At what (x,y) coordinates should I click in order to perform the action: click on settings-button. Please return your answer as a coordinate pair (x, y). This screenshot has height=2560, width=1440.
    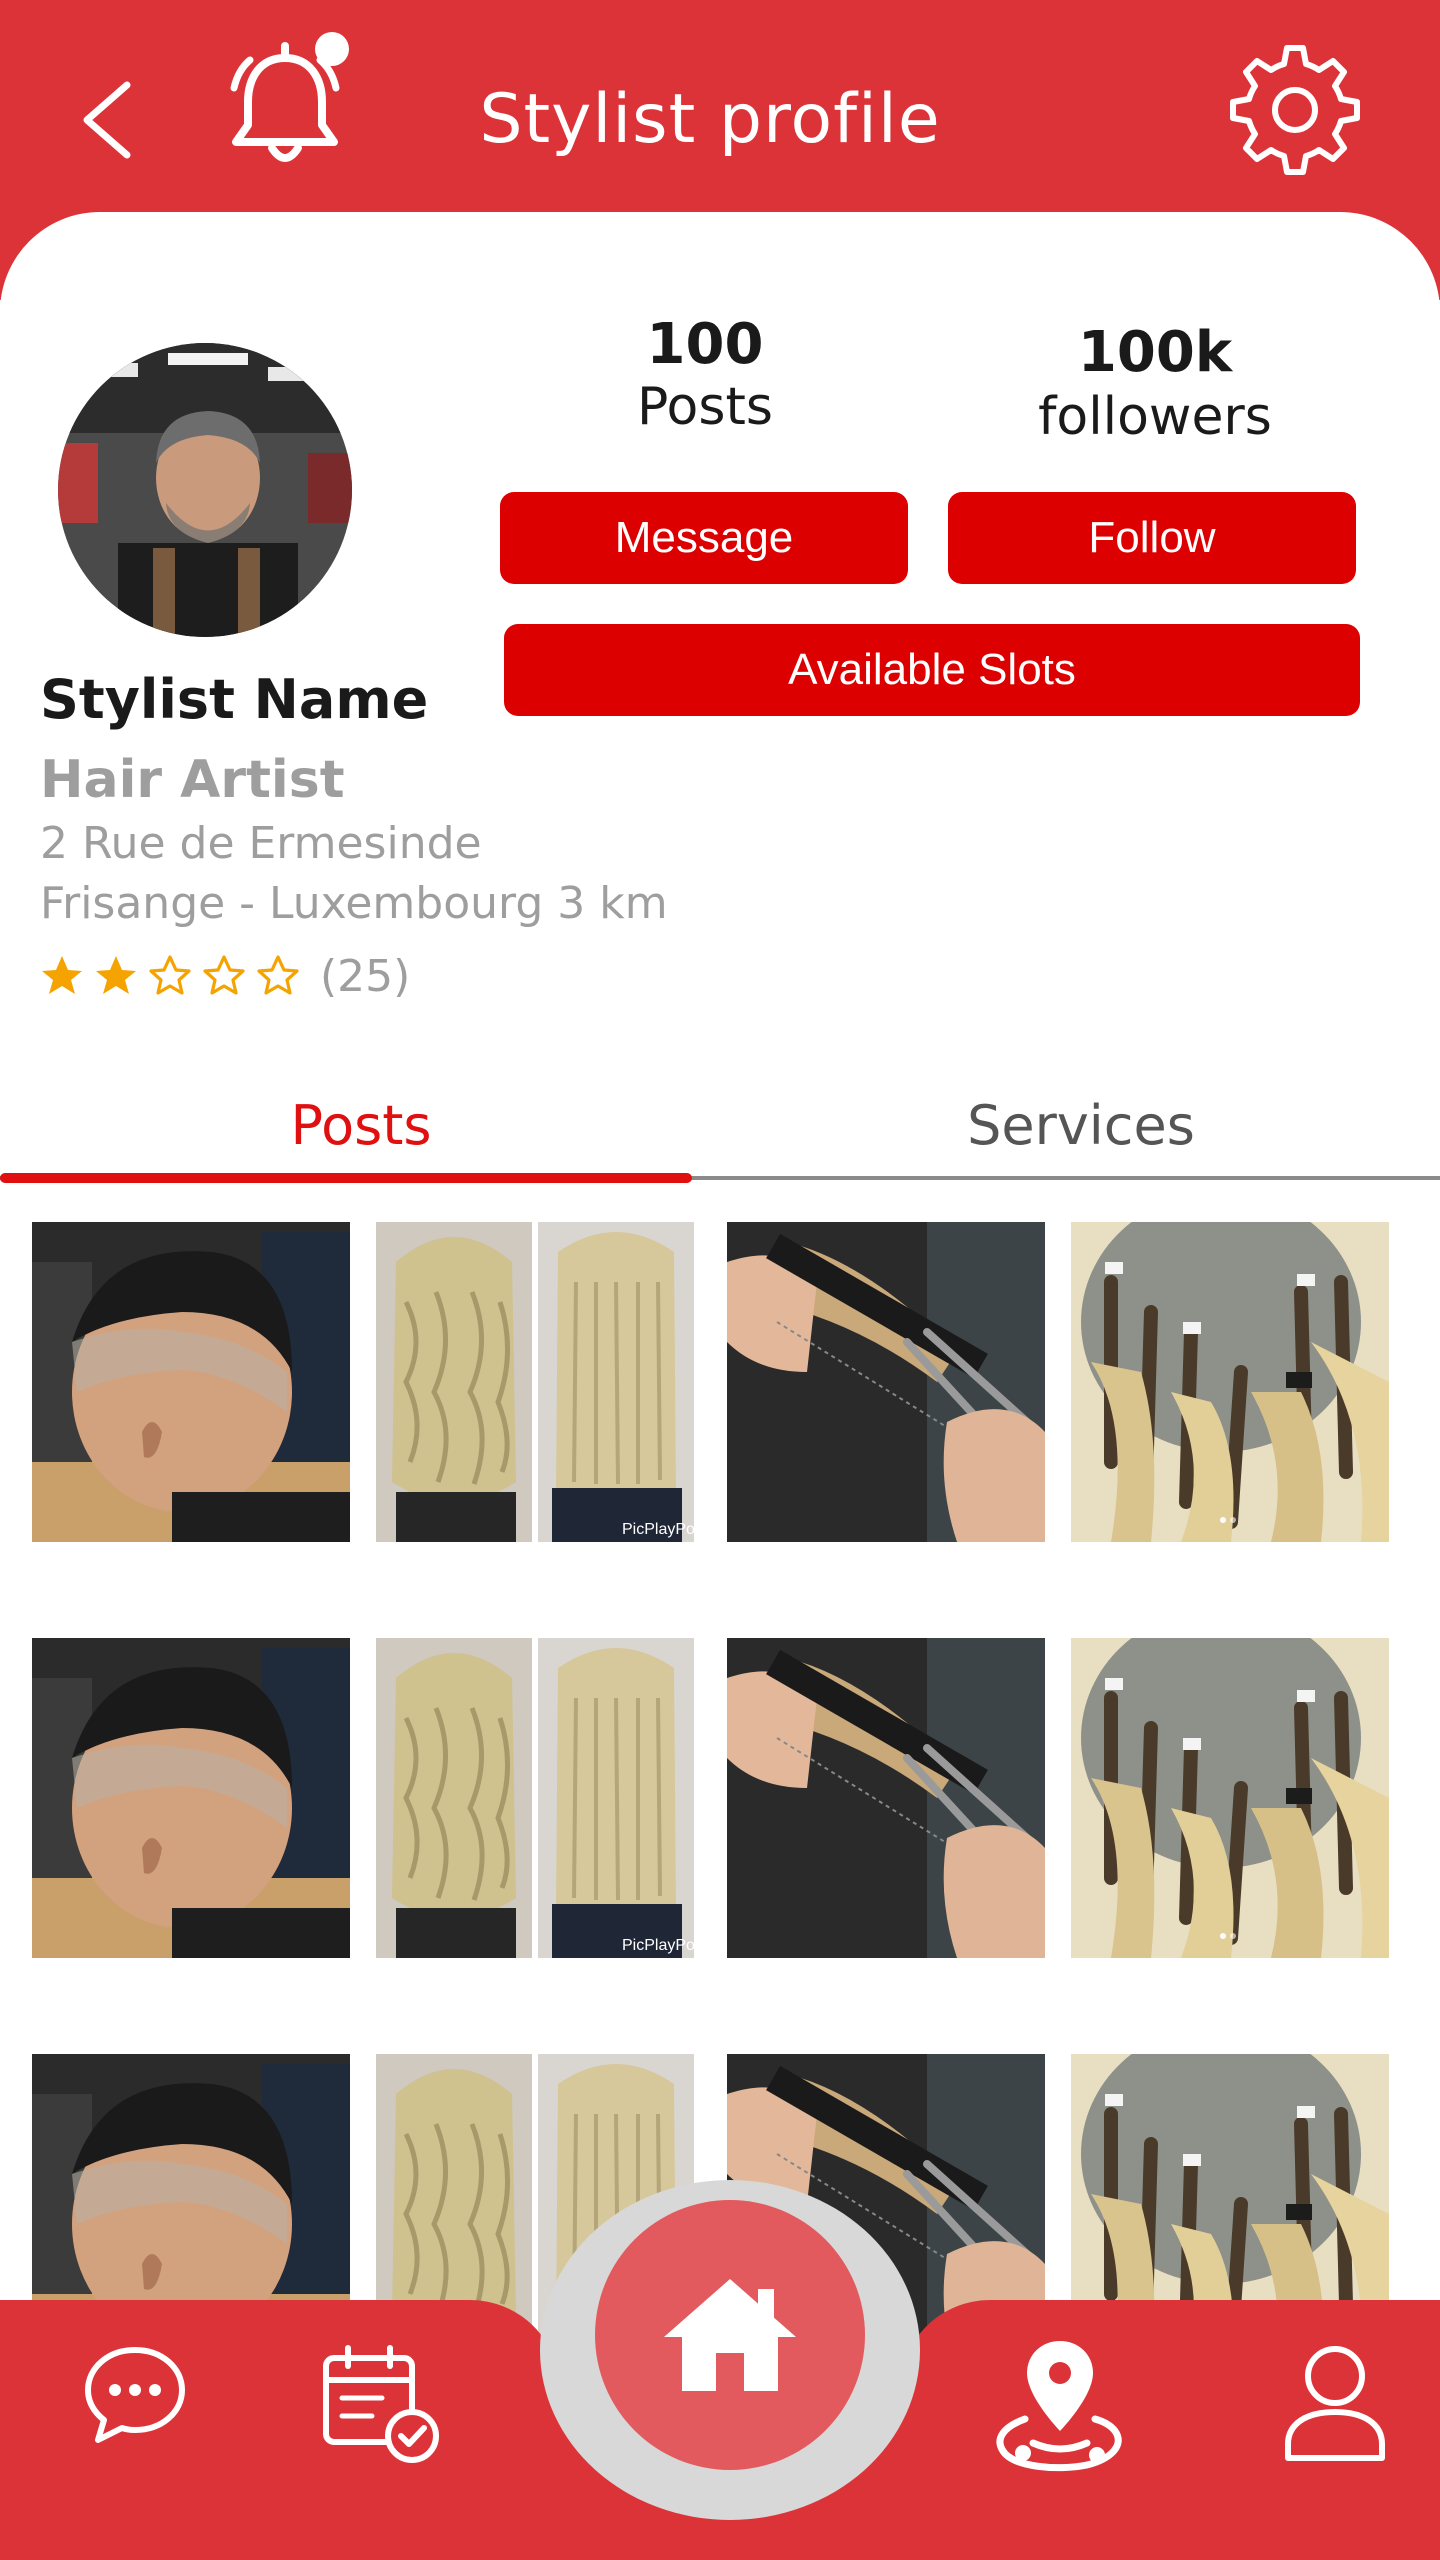
    Looking at the image, I should click on (1295, 110).